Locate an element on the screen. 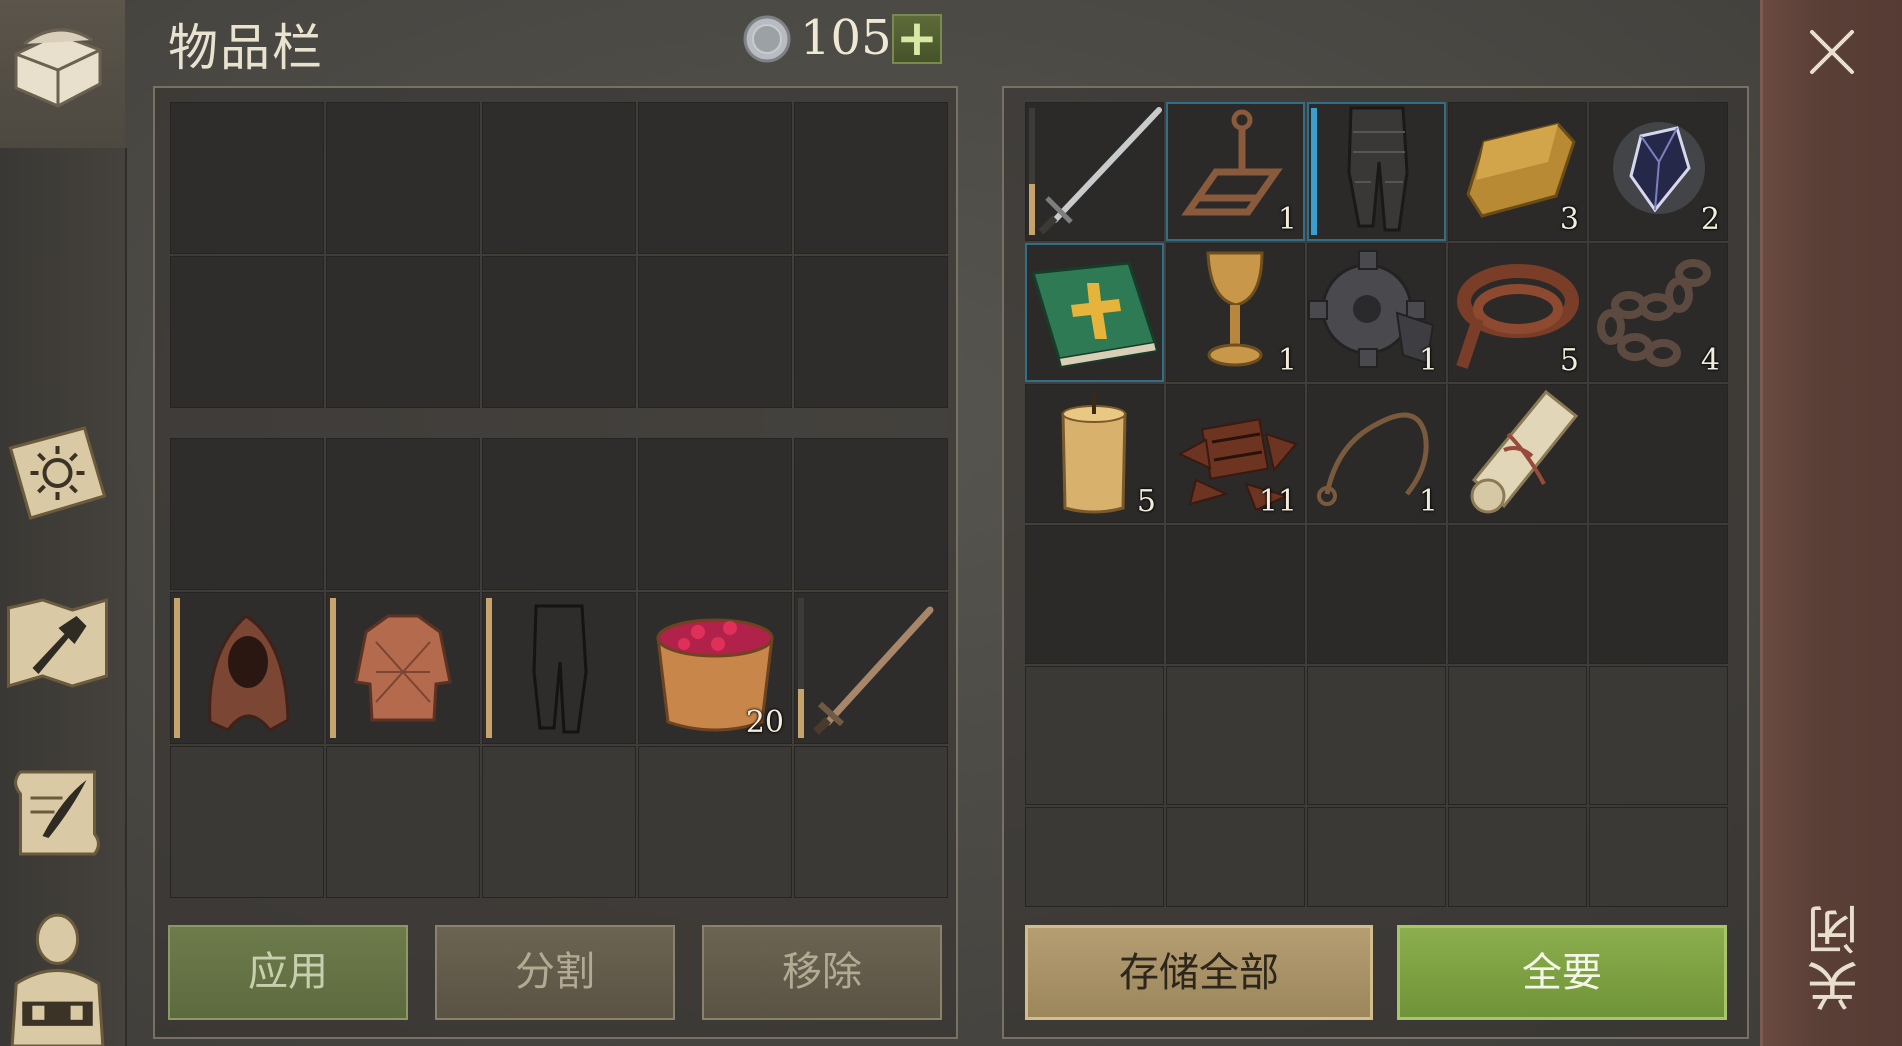 The width and height of the screenshot is (1902, 1046). character-icon is located at coordinates (57, 975).